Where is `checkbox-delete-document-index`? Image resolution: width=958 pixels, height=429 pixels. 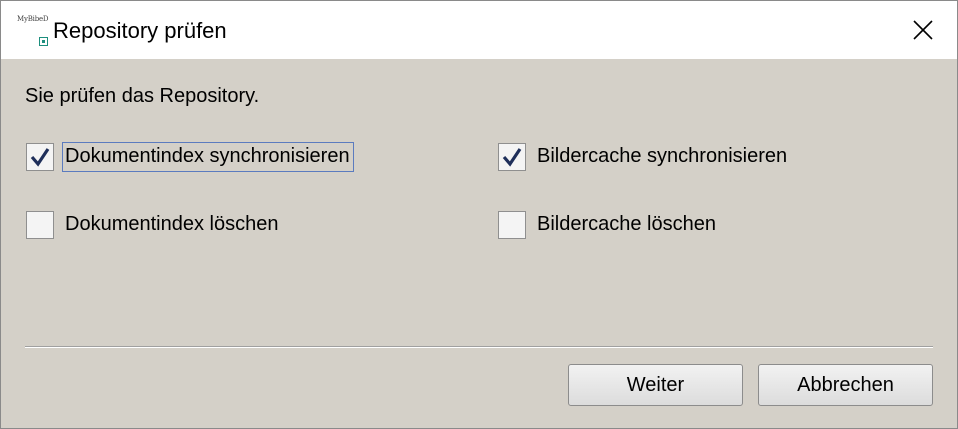 checkbox-delete-document-index is located at coordinates (40, 225).